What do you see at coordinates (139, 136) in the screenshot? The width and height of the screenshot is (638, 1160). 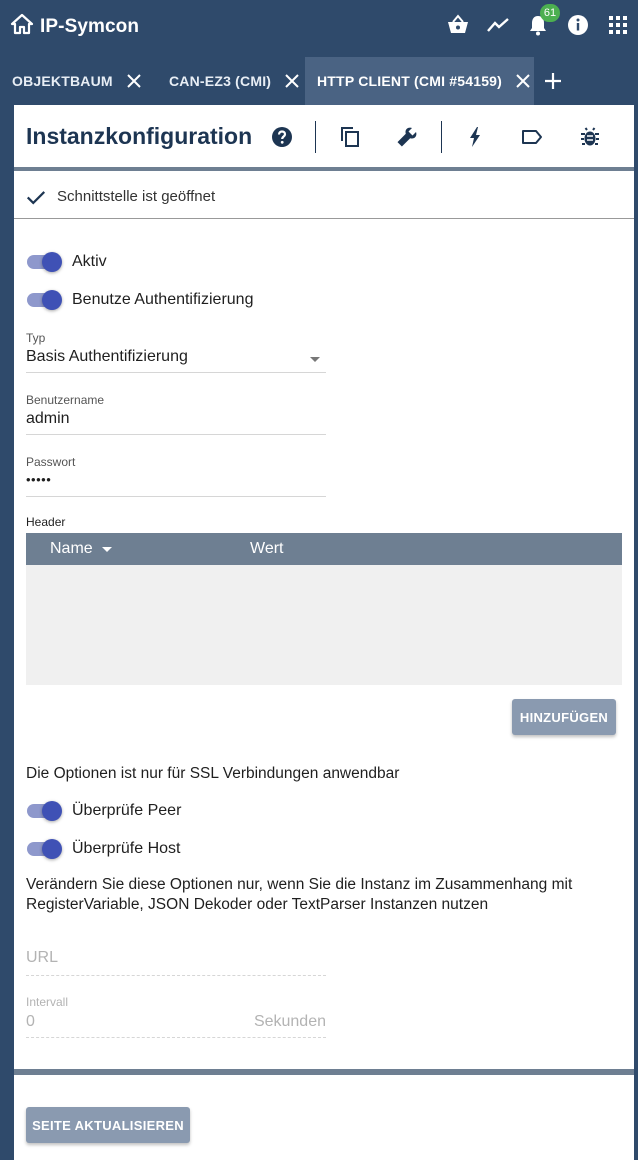 I see `page-title: Instanzkonfiguration` at bounding box center [139, 136].